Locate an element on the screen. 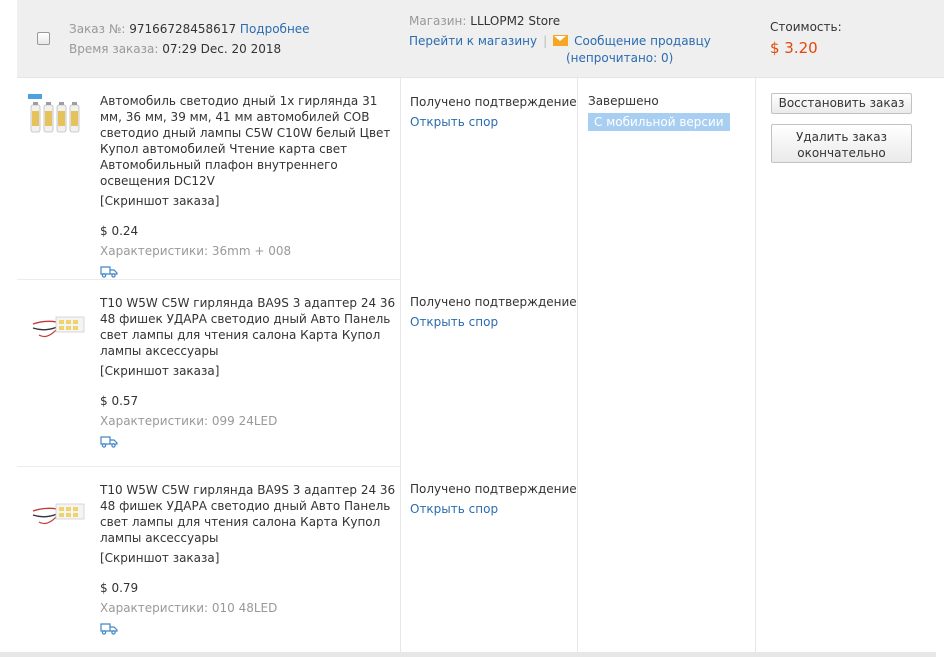  item-price: $ 0.79 is located at coordinates (119, 588).